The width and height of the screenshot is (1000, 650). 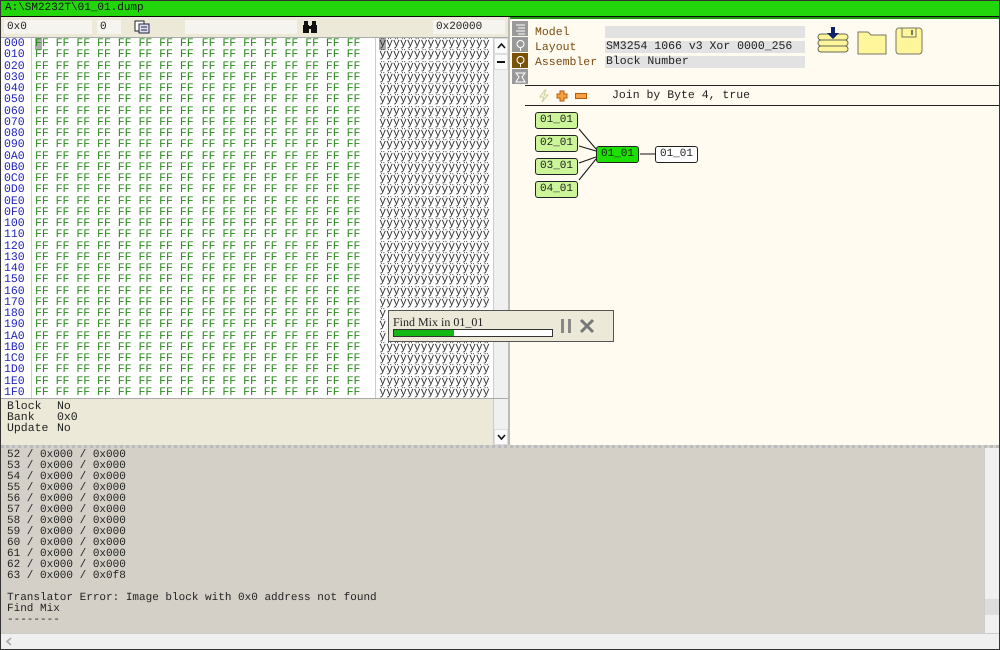 I want to click on row-address: 110, so click(x=15, y=234).